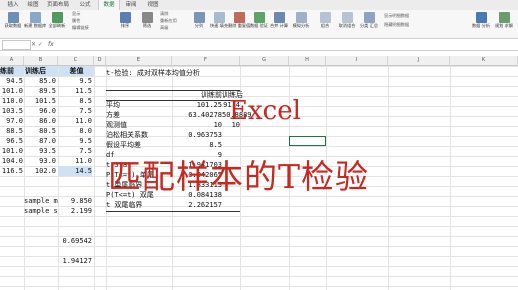 Image resolution: width=518 pixels, height=290 pixels. What do you see at coordinates (35, 24) in the screenshot?
I see `new-query-button: 新建 数据库查询` at bounding box center [35, 24].